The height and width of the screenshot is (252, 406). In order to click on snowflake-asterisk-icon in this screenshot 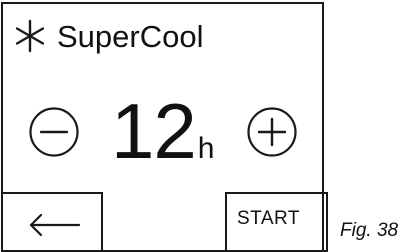, I will do `click(30, 36)`.